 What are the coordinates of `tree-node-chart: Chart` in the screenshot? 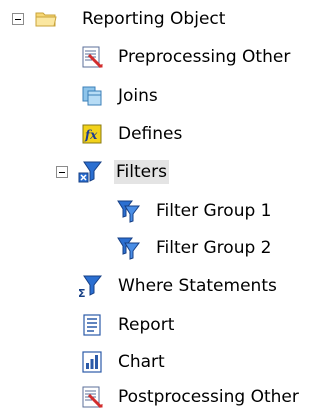 It's located at (162, 362).